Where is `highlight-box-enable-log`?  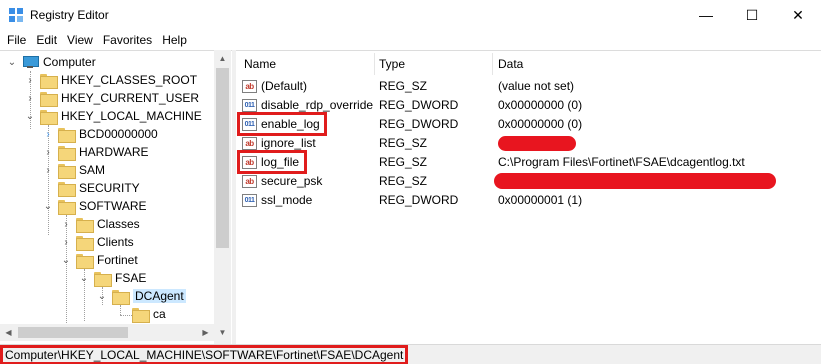
highlight-box-enable-log is located at coordinates (282, 124).